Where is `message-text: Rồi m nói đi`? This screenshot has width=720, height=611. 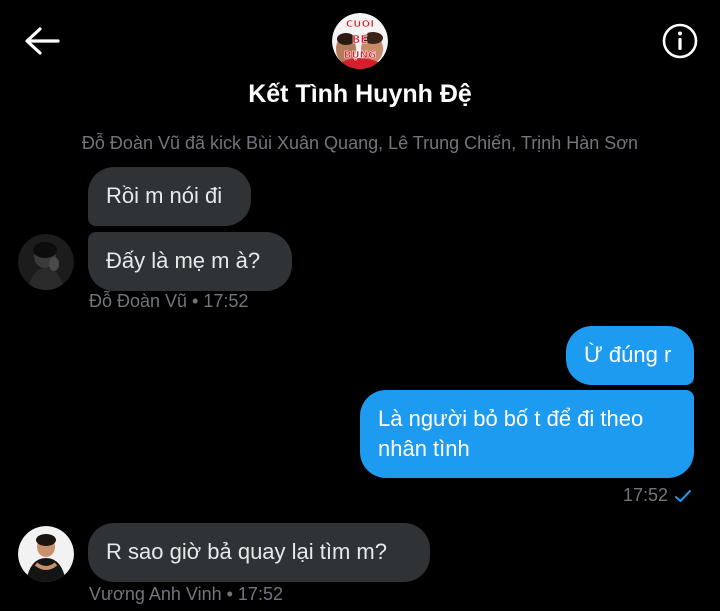
message-text: Rồi m nói đi is located at coordinates (164, 195).